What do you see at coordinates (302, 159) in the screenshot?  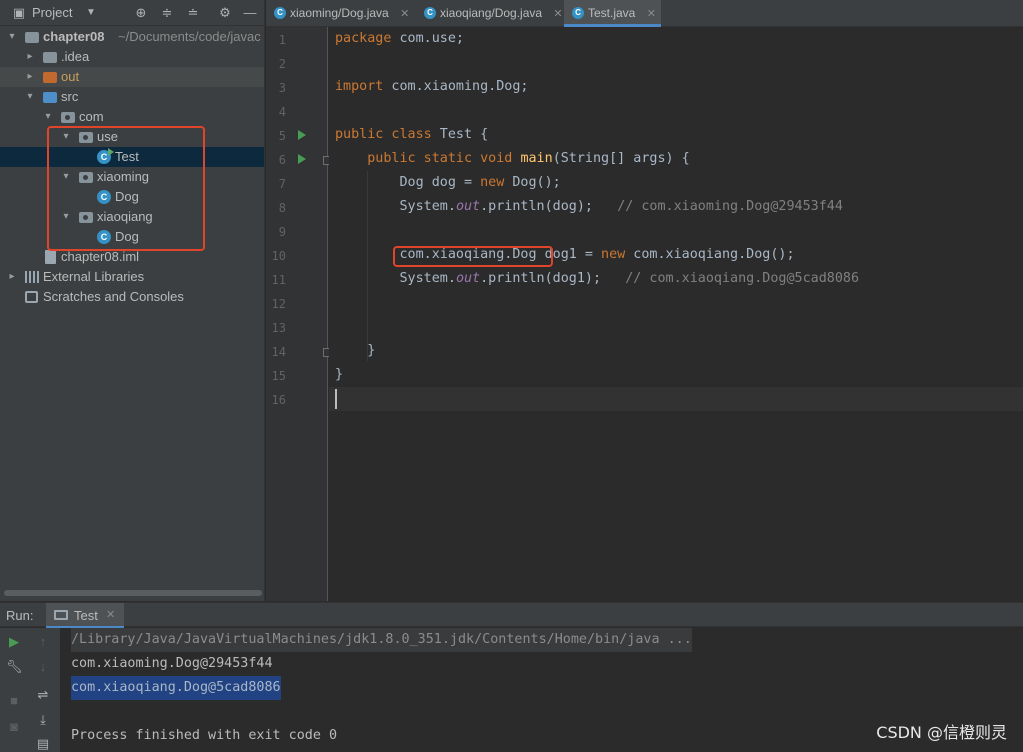 I see `run-method-icon` at bounding box center [302, 159].